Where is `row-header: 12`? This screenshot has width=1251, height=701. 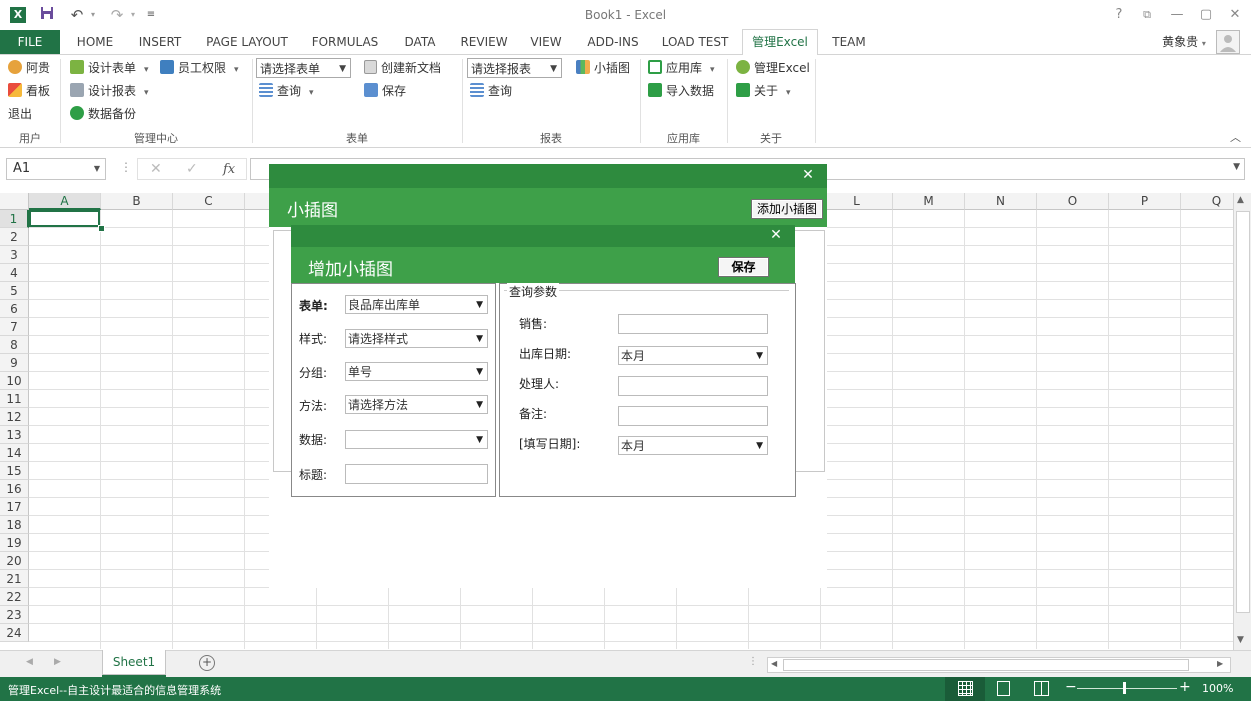
row-header: 12 is located at coordinates (14, 417).